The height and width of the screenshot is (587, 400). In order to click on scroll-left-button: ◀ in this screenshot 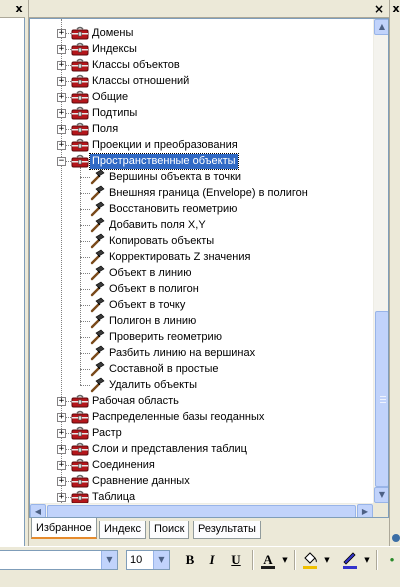, I will do `click(38, 510)`.